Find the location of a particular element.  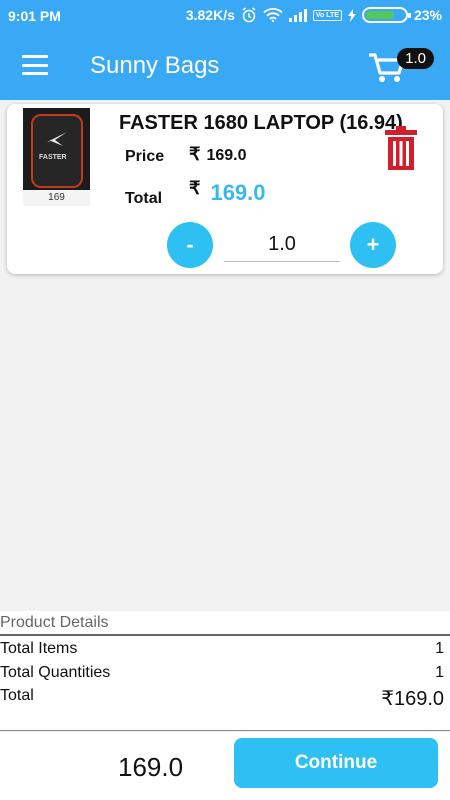

cart-button: 1.0 is located at coordinates (401, 68).